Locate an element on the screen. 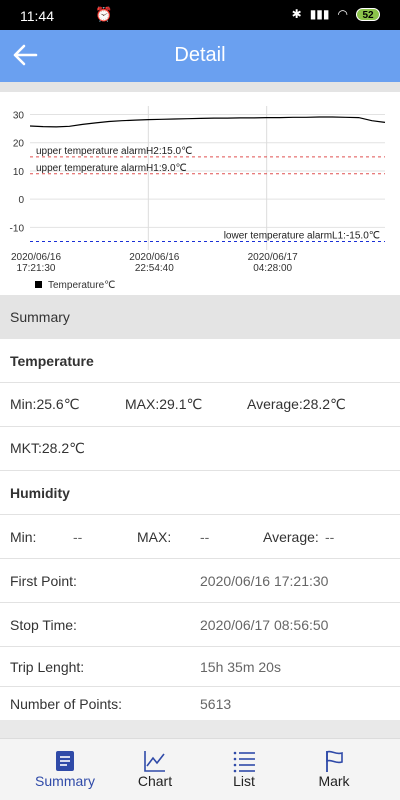 The height and width of the screenshot is (800, 400). humidity-min-value: -- is located at coordinates (78, 536).